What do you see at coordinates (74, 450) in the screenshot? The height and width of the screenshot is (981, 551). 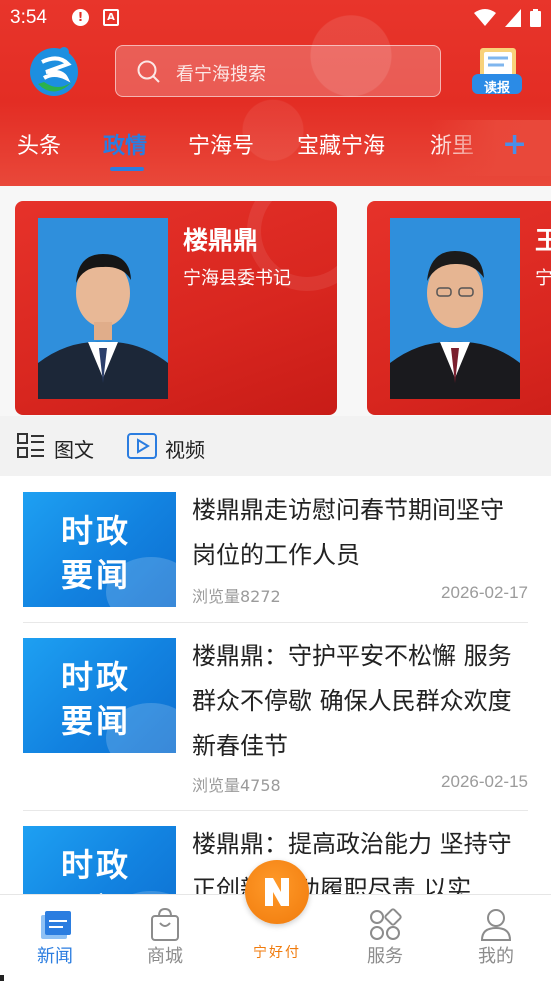 I see `filter-tuwen-label: 图文` at bounding box center [74, 450].